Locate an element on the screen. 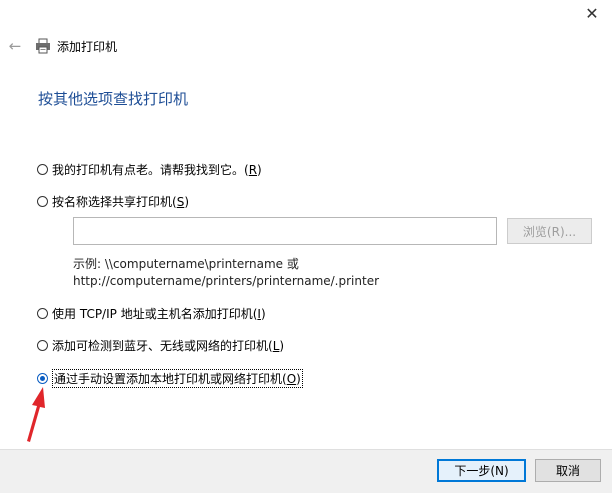 The height and width of the screenshot is (493, 612). option-manual-local-printer: 通过手动设置添加本地打印机或网络打印机(O) is located at coordinates (170, 378).